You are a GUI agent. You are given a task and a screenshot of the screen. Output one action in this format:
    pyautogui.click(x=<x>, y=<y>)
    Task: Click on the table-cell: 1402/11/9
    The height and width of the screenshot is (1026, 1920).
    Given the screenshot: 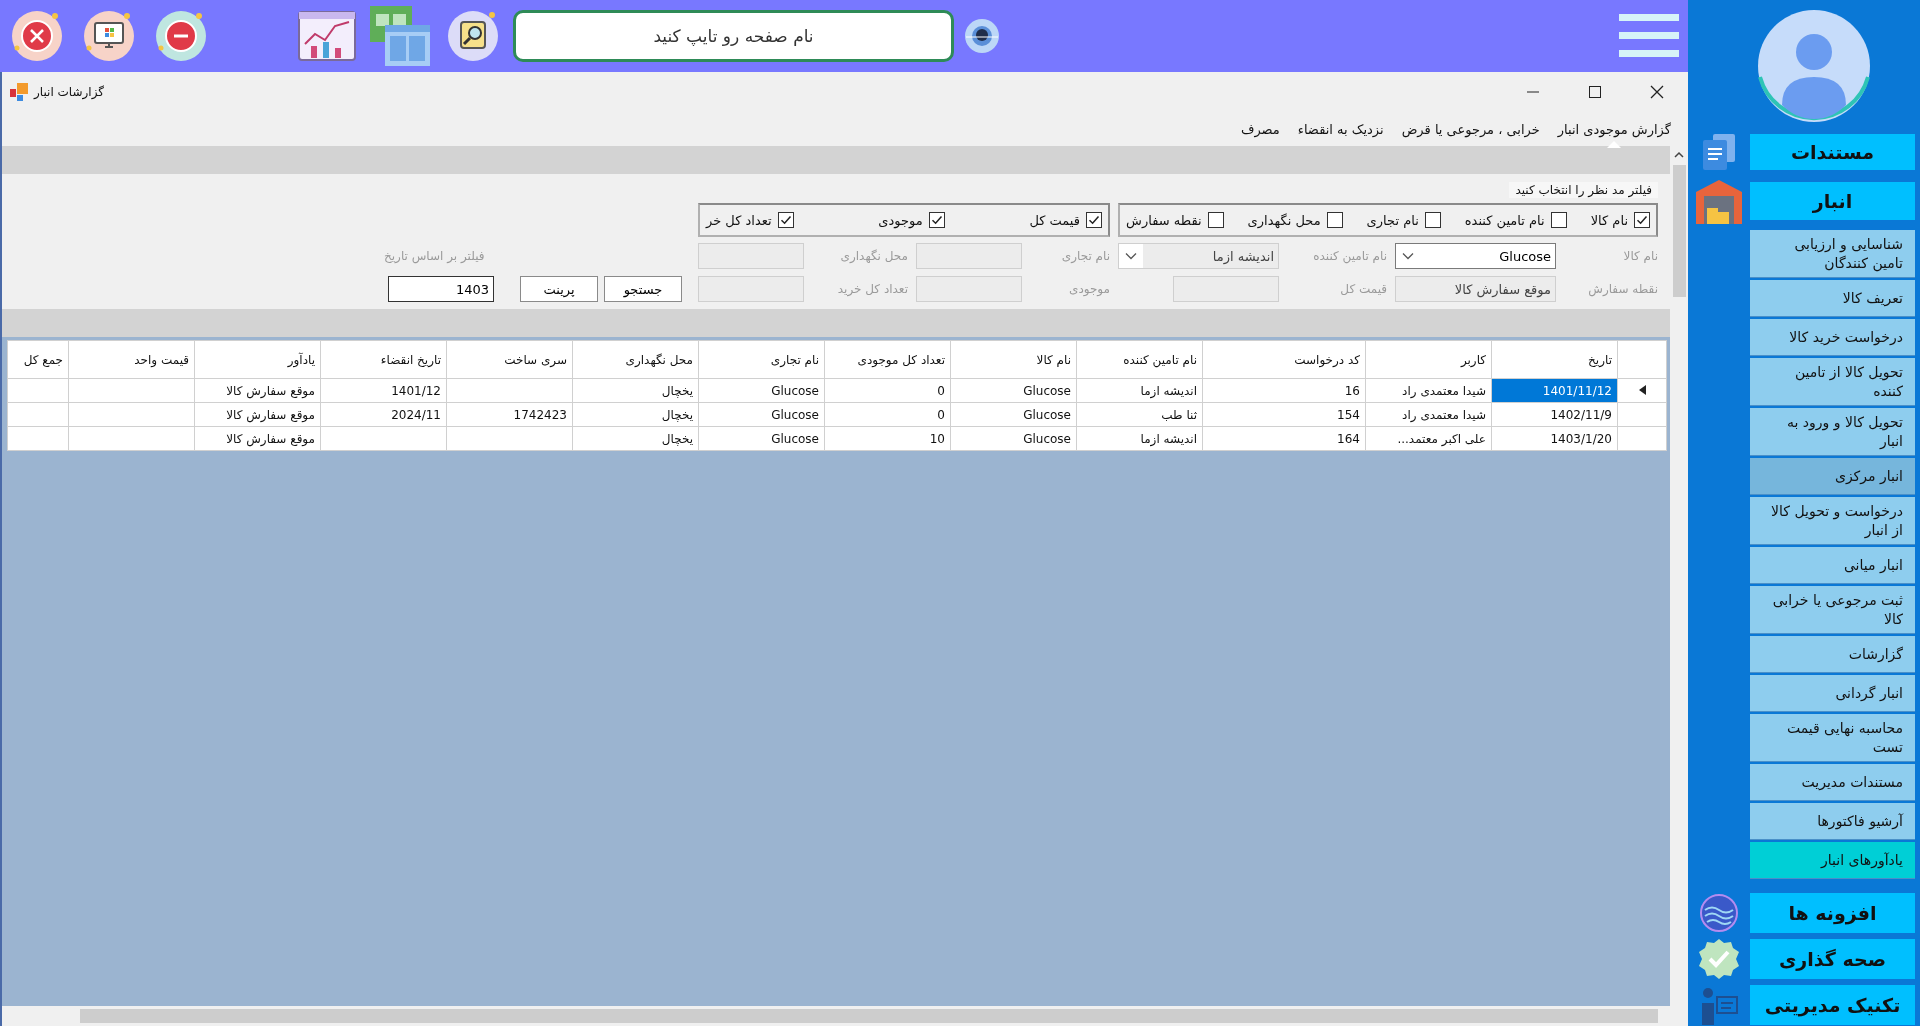 What is the action you would take?
    pyautogui.click(x=1554, y=414)
    